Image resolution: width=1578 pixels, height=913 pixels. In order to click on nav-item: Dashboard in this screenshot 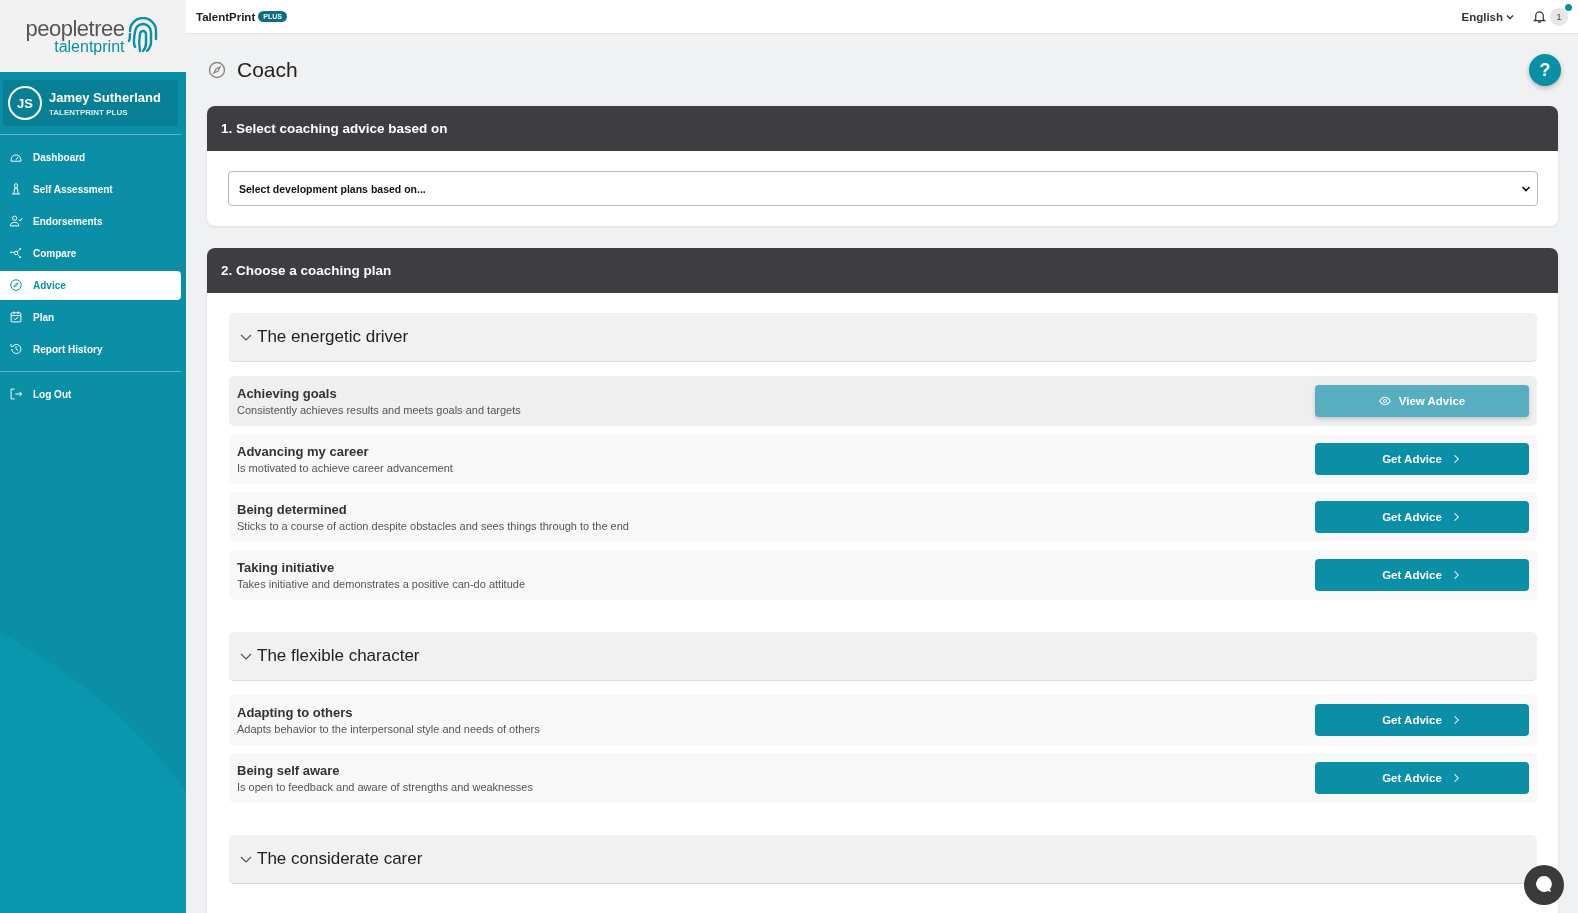, I will do `click(90, 157)`.